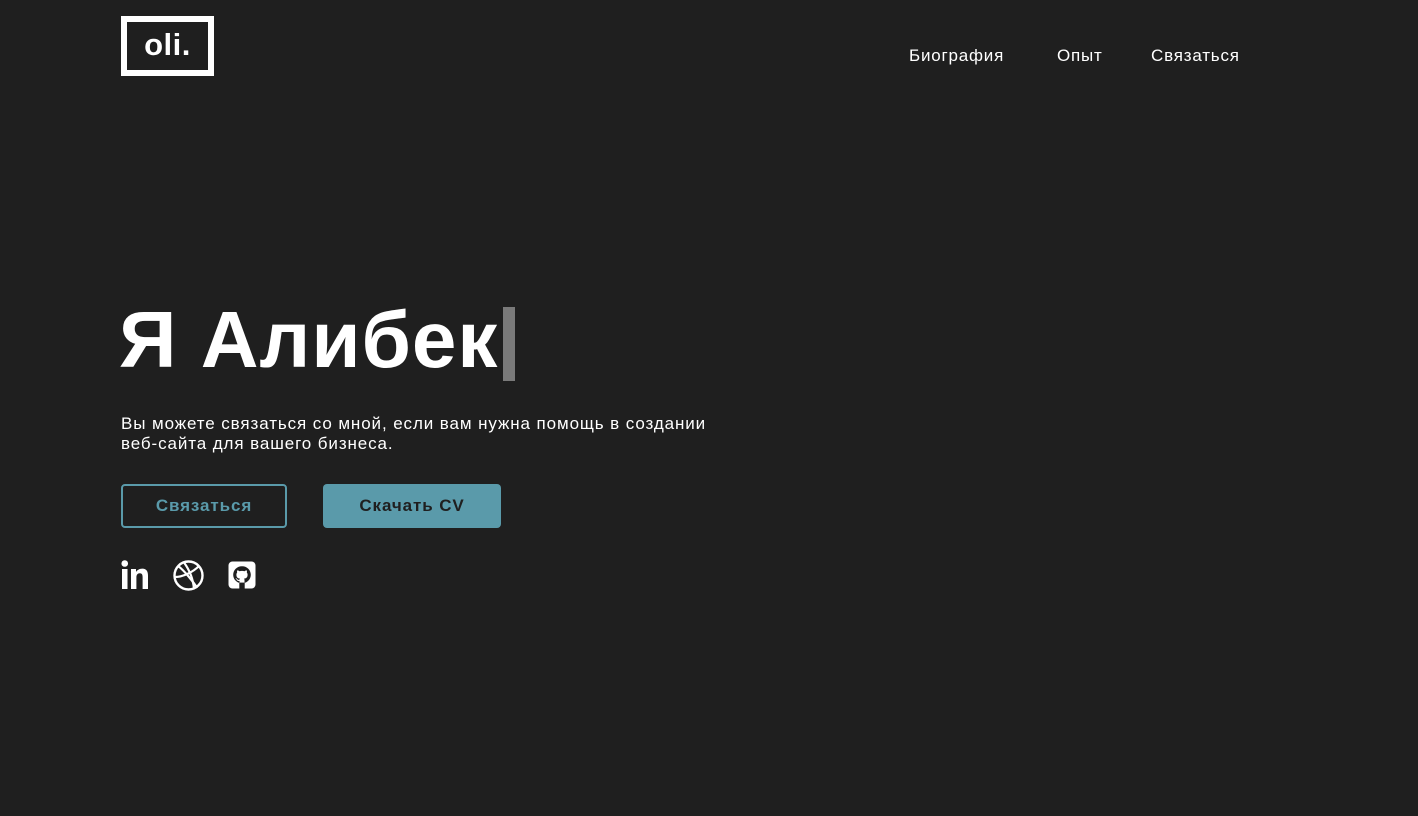 The image size is (1418, 816). I want to click on github-icon, so click(243, 575).